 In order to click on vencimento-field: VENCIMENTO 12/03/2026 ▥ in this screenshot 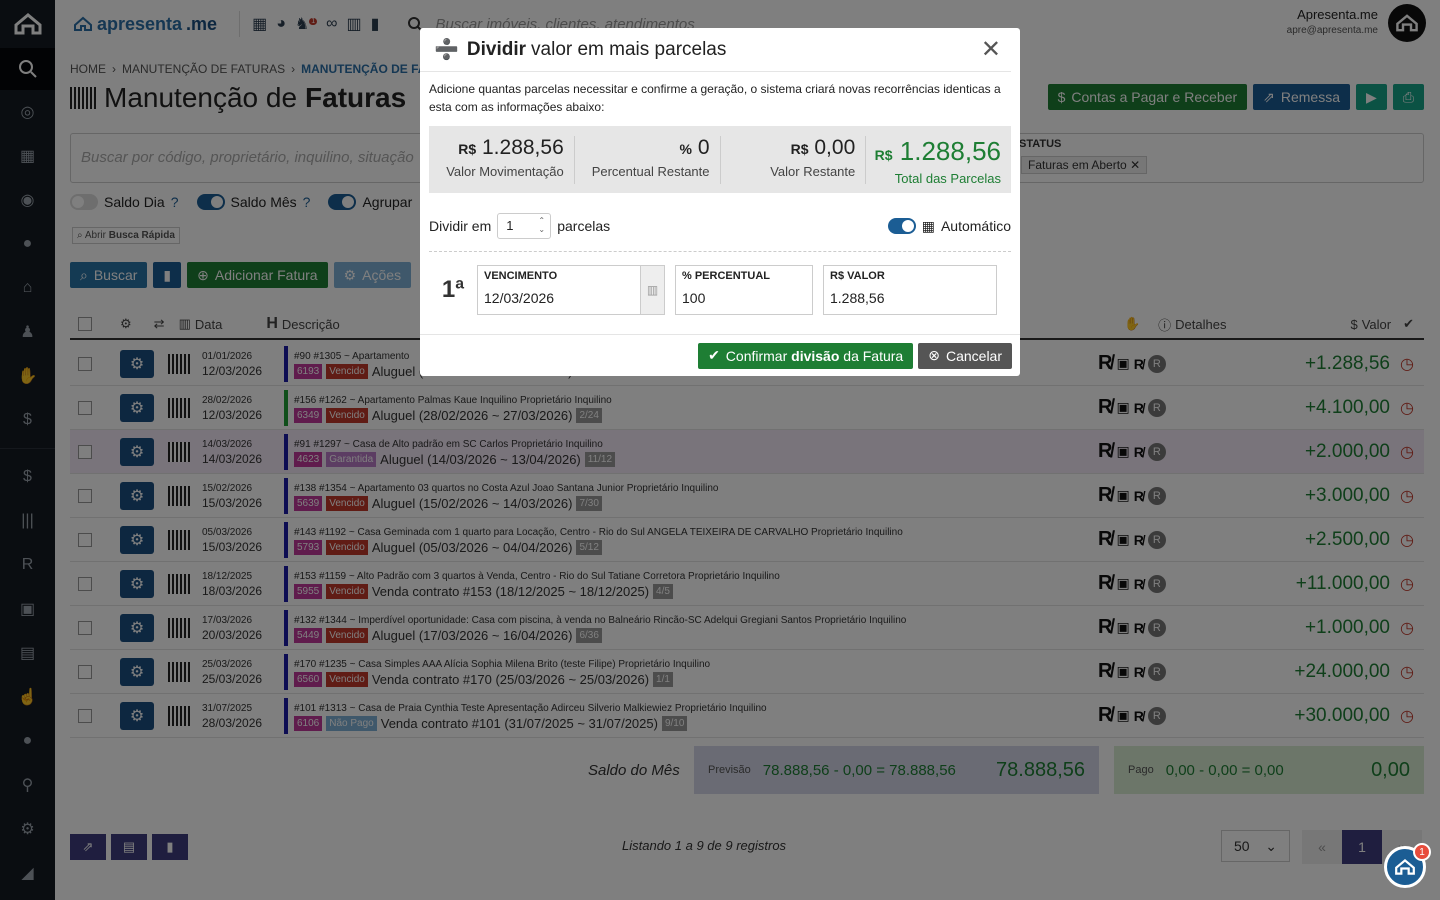, I will do `click(571, 290)`.